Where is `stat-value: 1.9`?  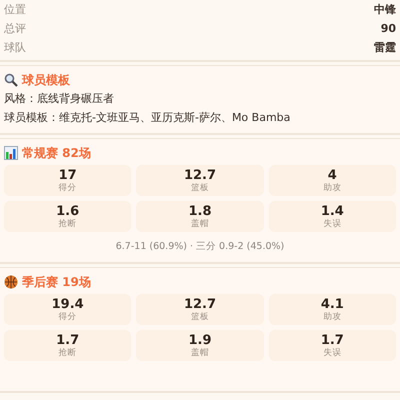 stat-value: 1.9 is located at coordinates (200, 340).